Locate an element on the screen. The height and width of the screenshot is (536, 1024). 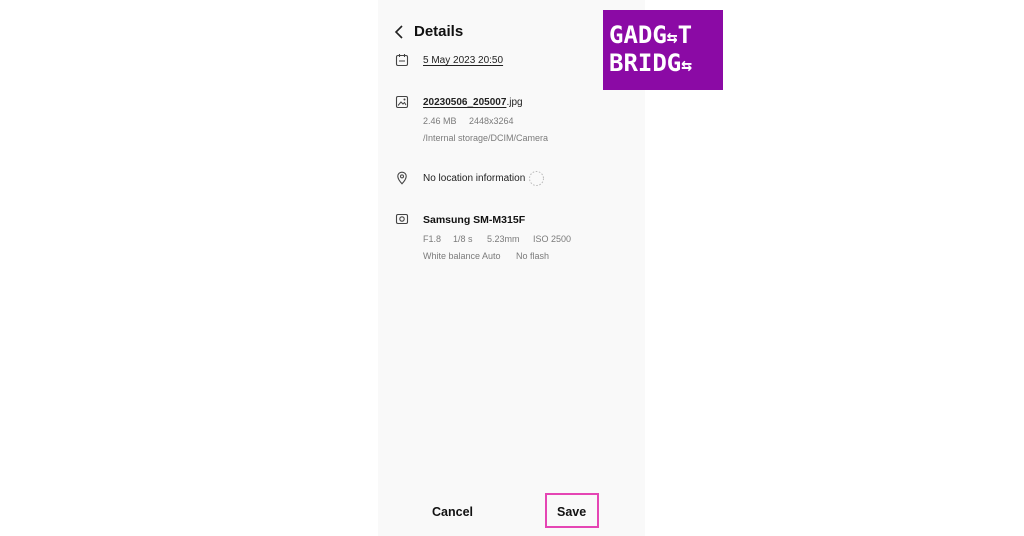
file-name: 20230506_205007.jpg is located at coordinates (473, 102).